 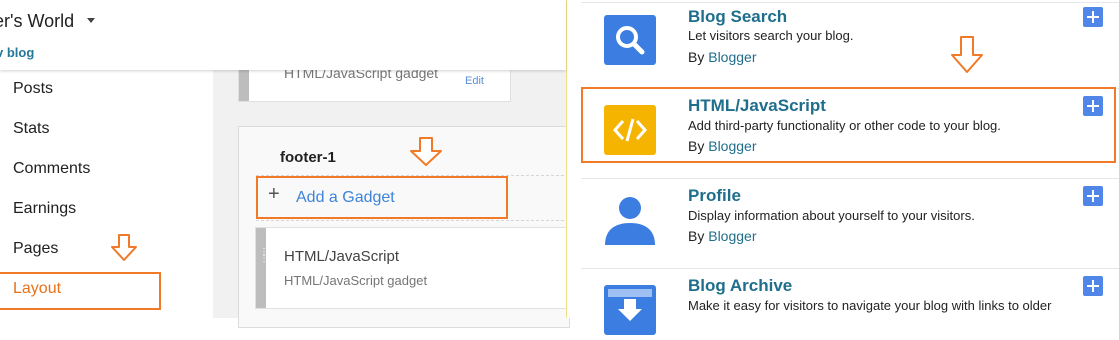 I want to click on sidebar-item-stats: Stats, so click(x=31, y=129).